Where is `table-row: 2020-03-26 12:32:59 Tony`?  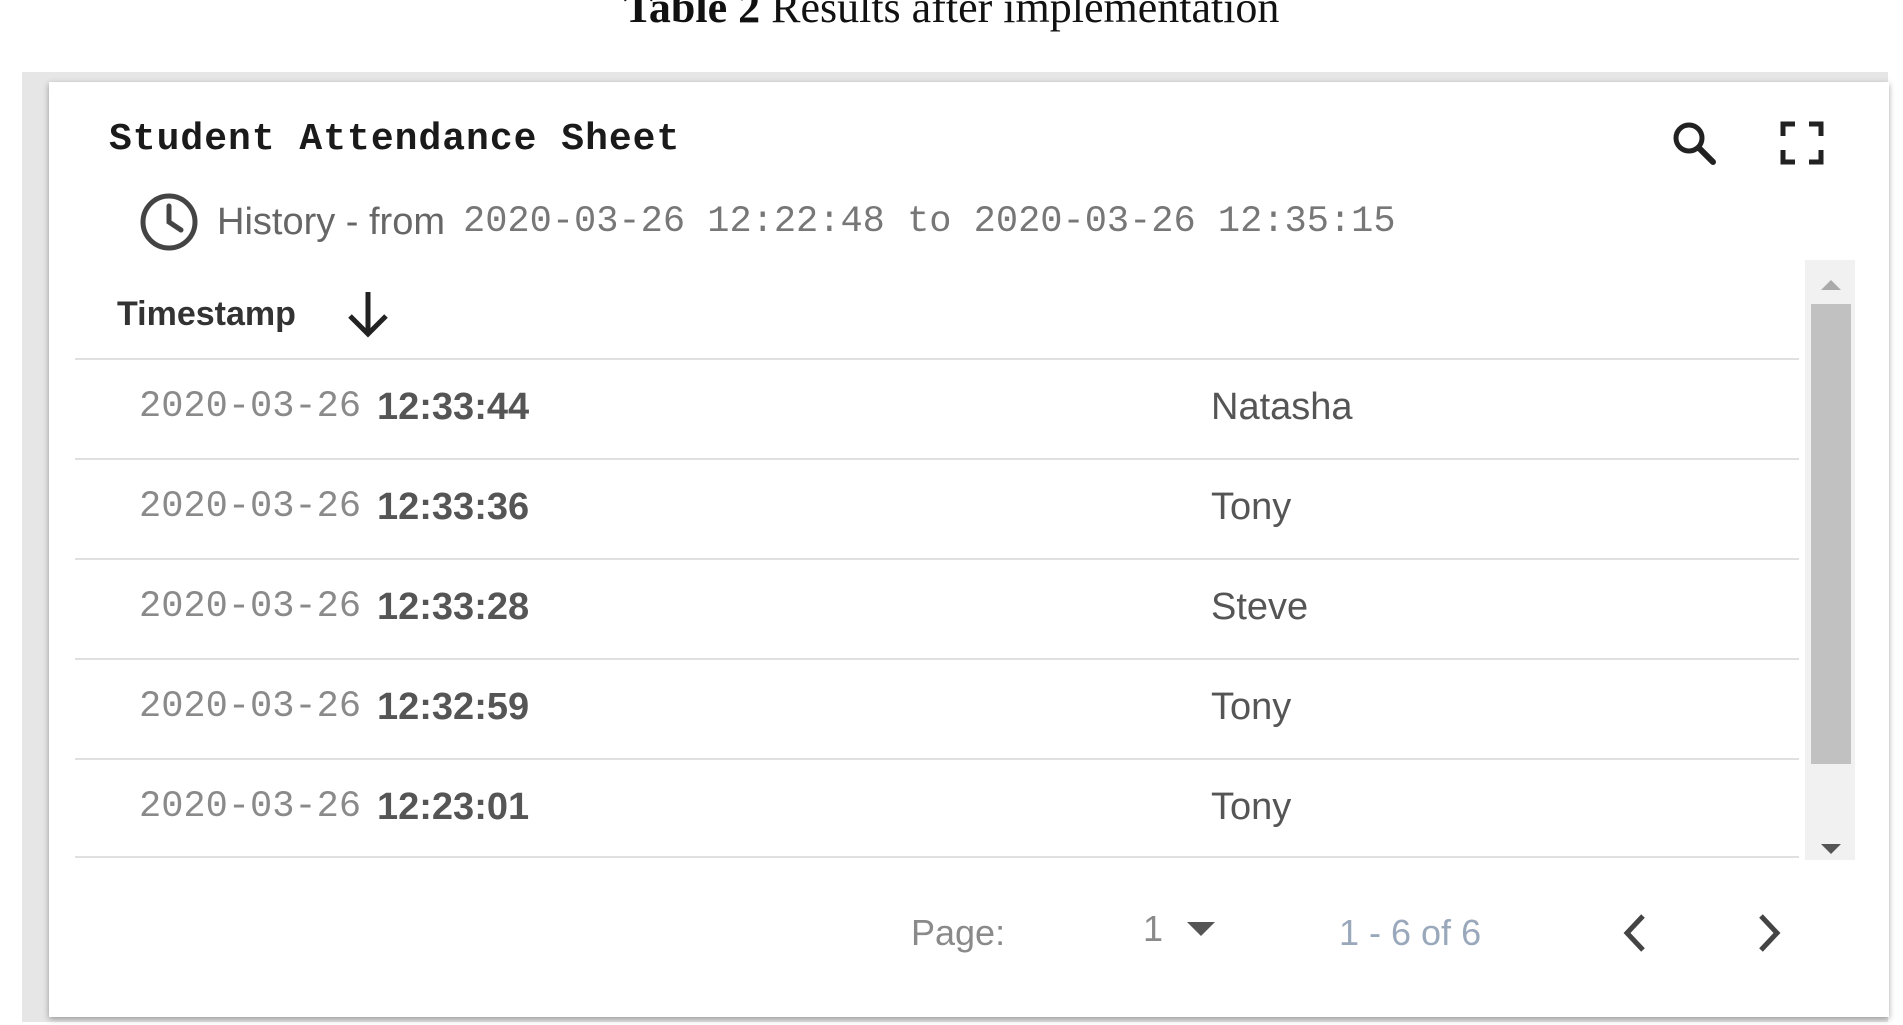
table-row: 2020-03-26 12:32:59 Tony is located at coordinates (937, 709).